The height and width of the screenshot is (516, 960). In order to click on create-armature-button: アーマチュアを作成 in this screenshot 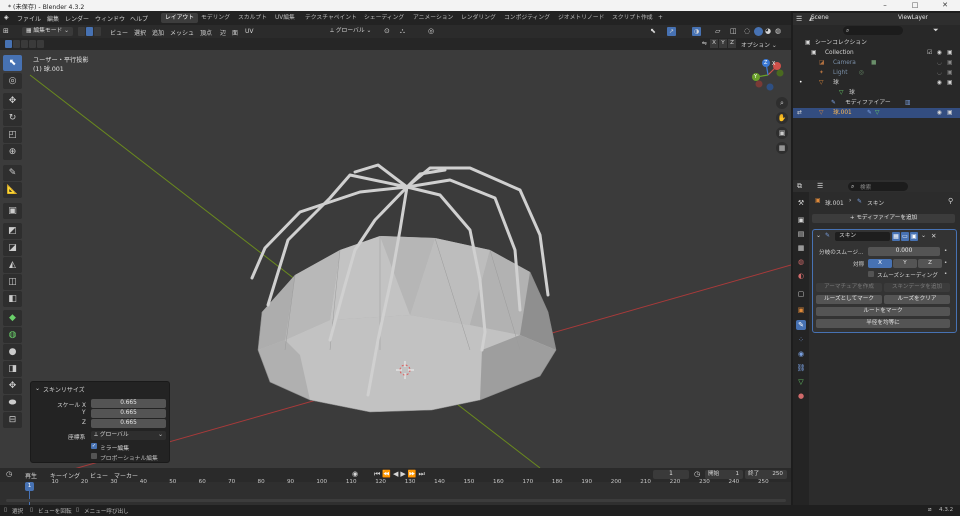, I will do `click(849, 287)`.